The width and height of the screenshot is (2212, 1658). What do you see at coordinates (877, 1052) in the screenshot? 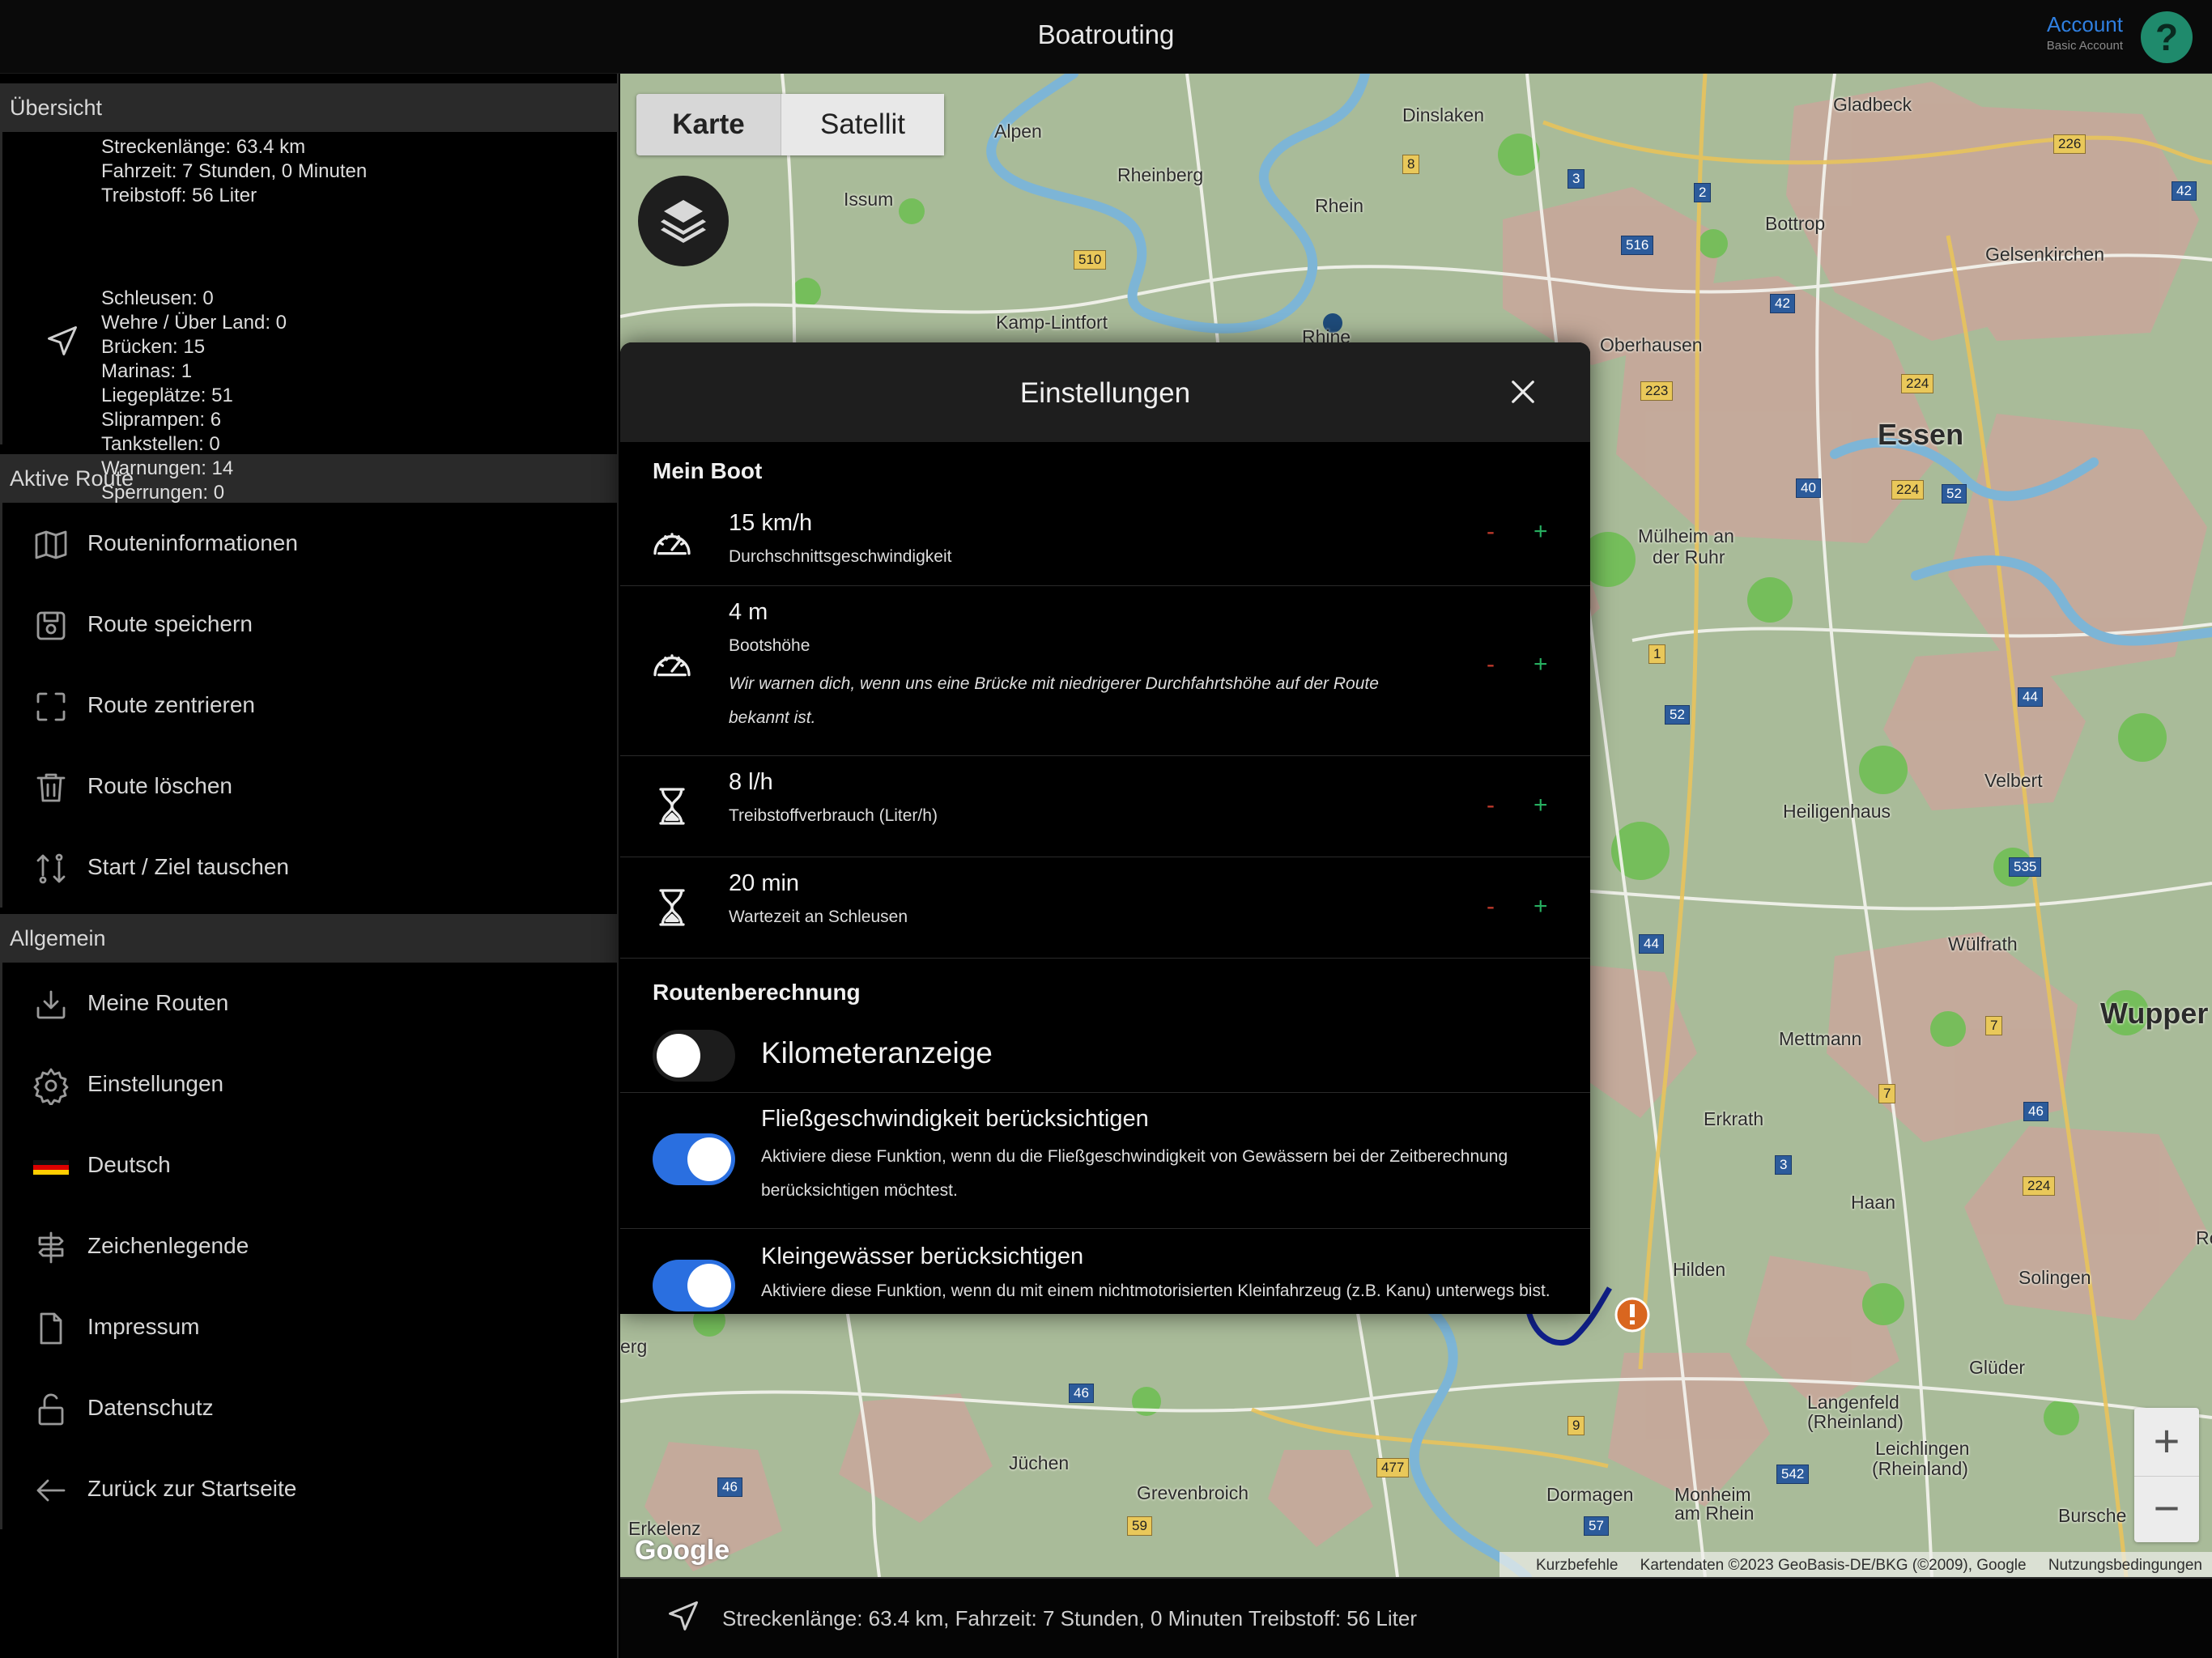
I see `toggle-title: Kilometeranzeige` at bounding box center [877, 1052].